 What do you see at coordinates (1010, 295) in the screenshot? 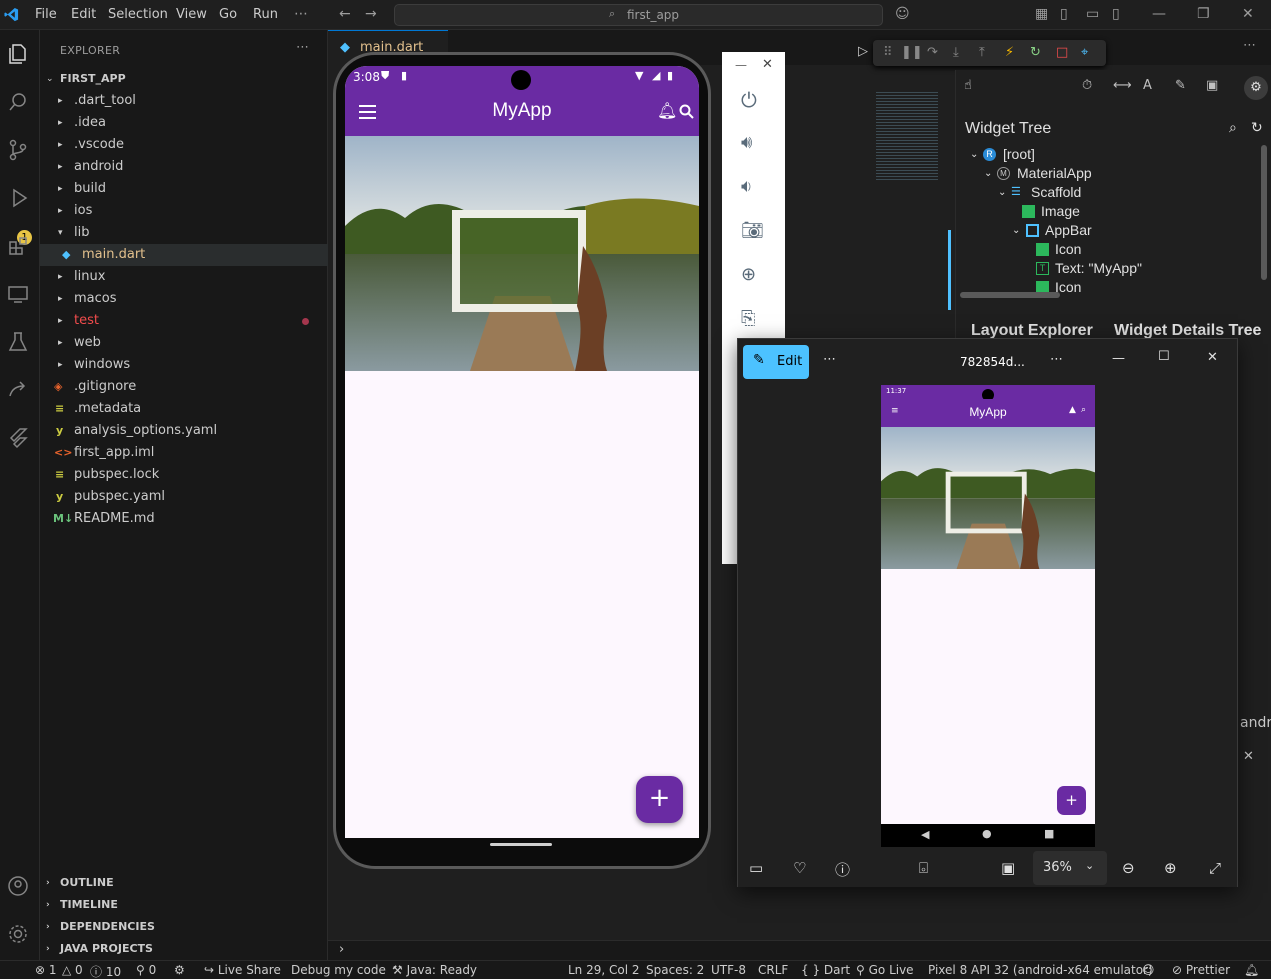
I see `tree-horizontal-scrollbar` at bounding box center [1010, 295].